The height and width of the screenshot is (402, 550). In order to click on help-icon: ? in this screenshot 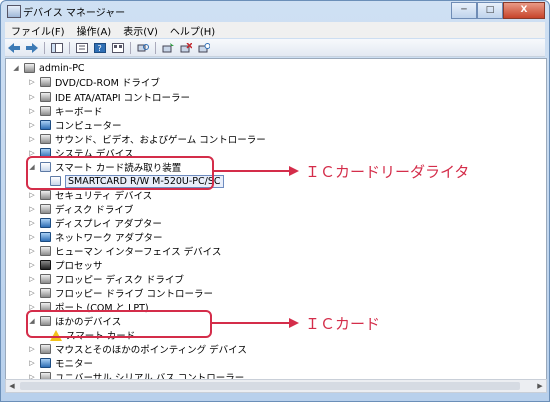, I will do `click(100, 48)`.